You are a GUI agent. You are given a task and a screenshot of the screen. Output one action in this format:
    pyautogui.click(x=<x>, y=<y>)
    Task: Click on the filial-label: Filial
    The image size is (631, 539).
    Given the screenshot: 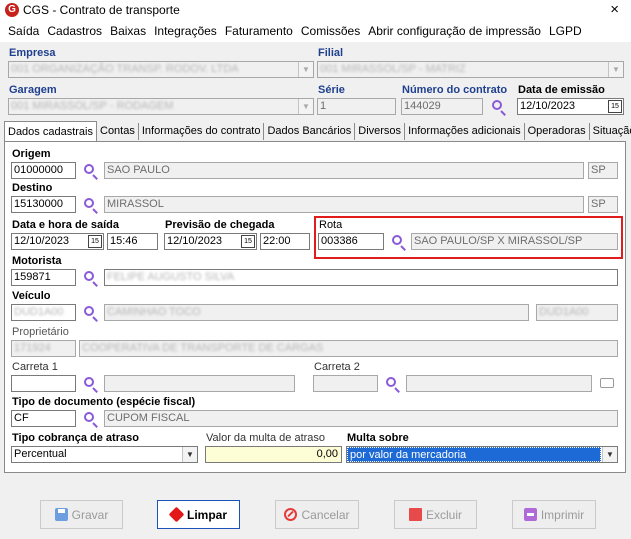 What is the action you would take?
    pyautogui.click(x=331, y=53)
    